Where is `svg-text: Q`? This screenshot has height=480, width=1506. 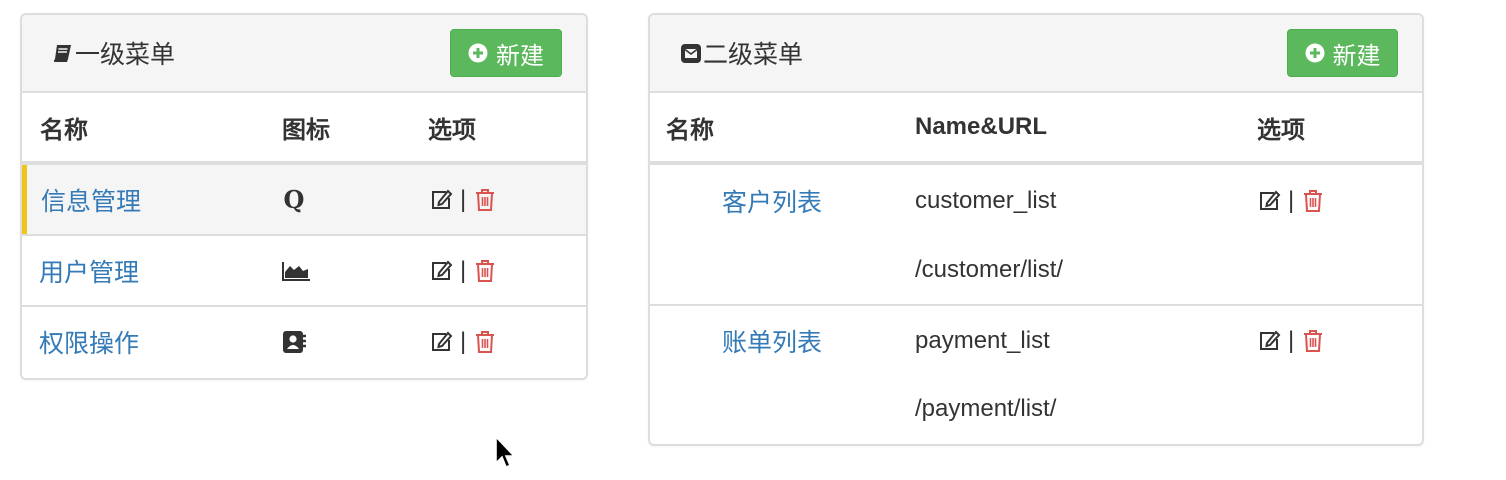 svg-text: Q is located at coordinates (294, 200).